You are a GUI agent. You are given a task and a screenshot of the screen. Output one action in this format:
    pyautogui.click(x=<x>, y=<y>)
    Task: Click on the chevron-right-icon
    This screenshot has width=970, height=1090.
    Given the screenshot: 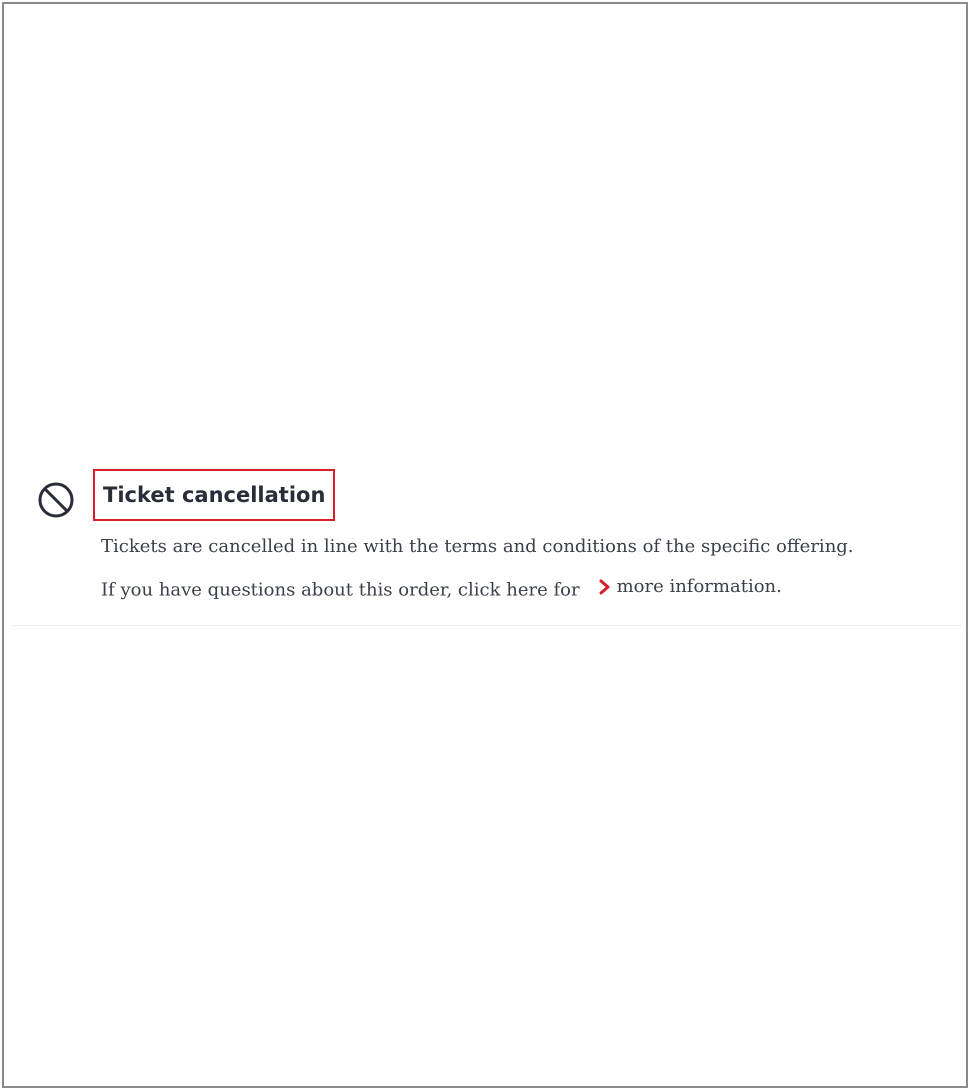 What is the action you would take?
    pyautogui.click(x=605, y=587)
    